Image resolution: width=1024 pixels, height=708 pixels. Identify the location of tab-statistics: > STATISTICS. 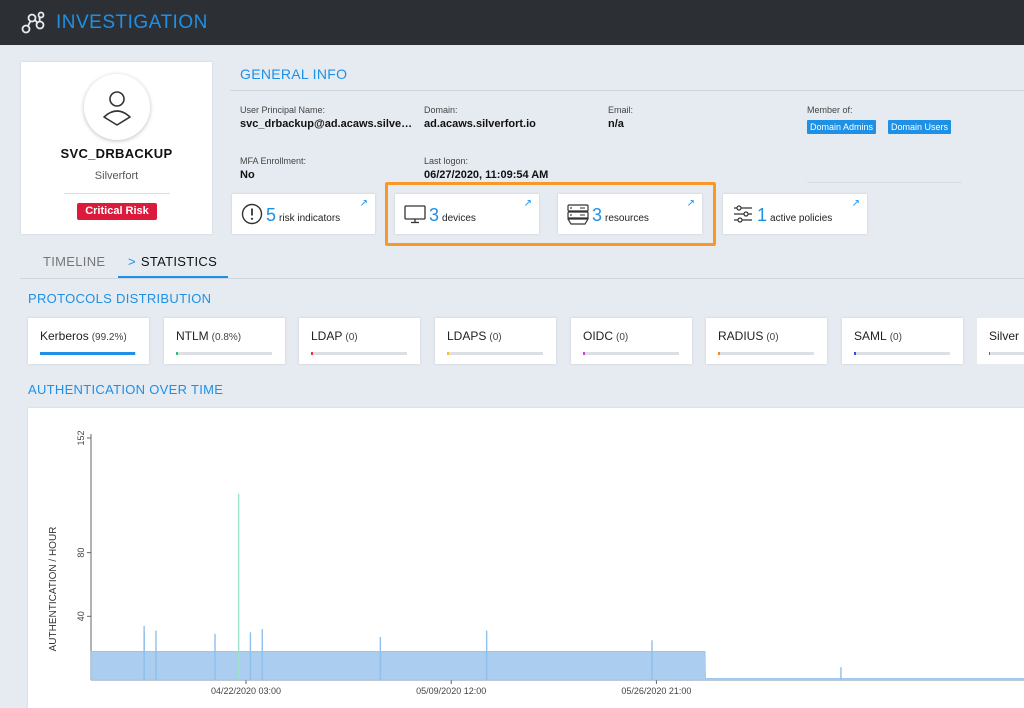
(172, 261).